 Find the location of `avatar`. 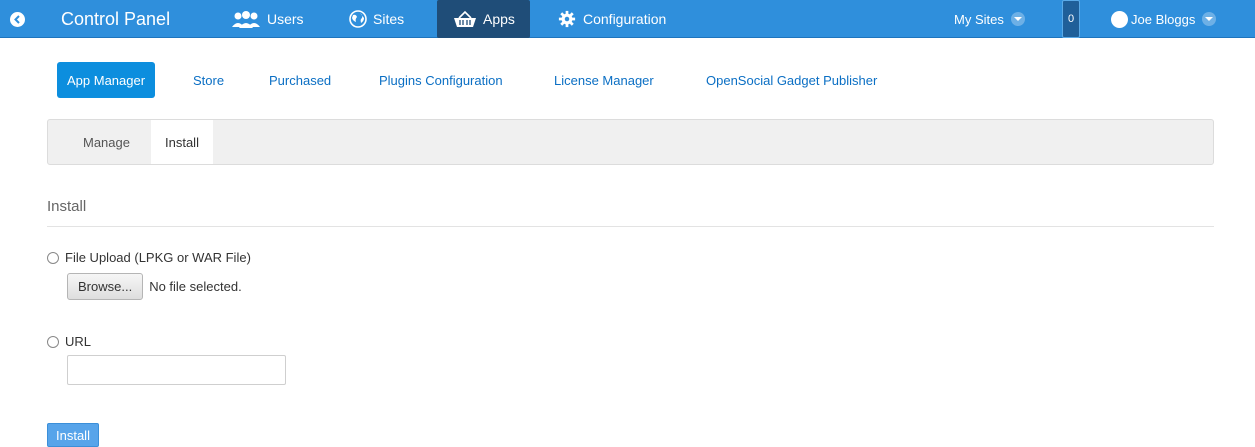

avatar is located at coordinates (1119, 19).